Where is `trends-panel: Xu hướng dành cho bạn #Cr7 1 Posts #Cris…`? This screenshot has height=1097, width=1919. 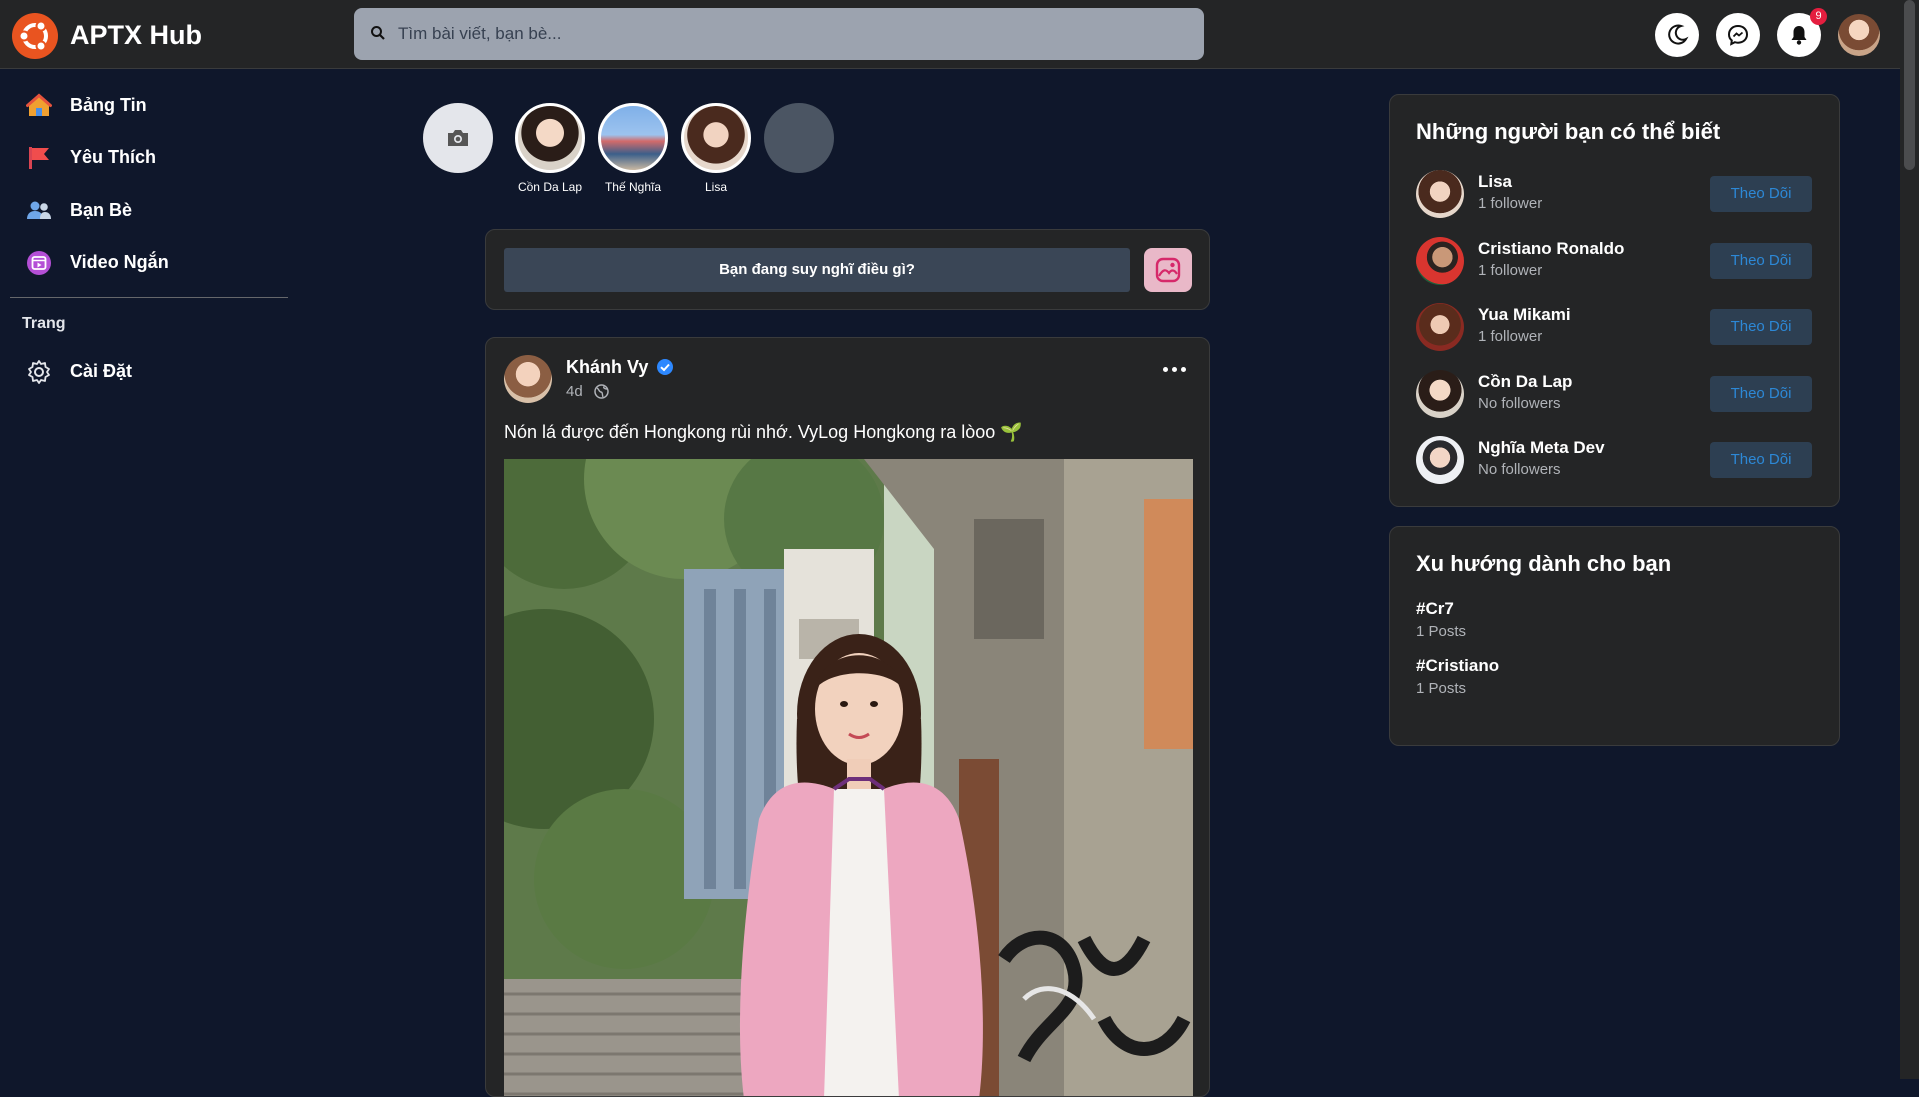 trends-panel: Xu hướng dành cho bạn #Cr7 1 Posts #Cris… is located at coordinates (1614, 636).